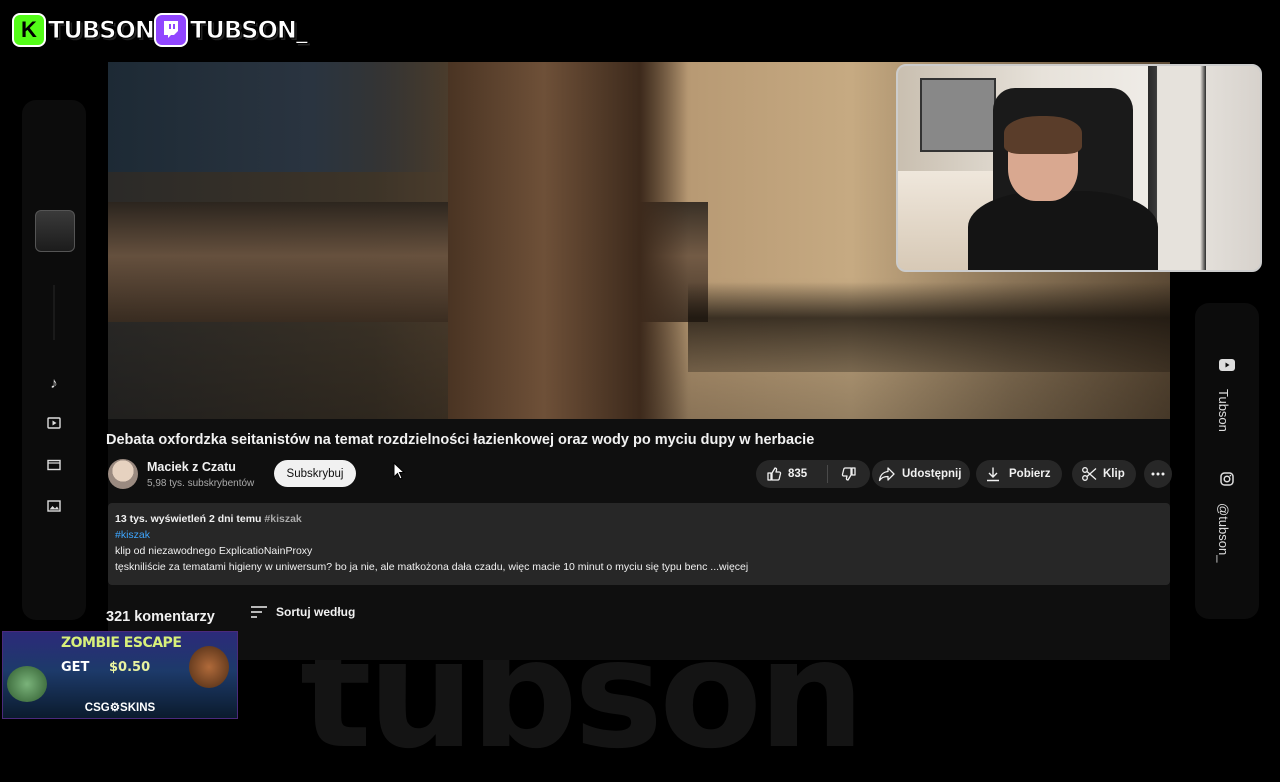 The width and height of the screenshot is (1280, 782). What do you see at coordinates (54, 465) in the screenshot?
I see `film-icon` at bounding box center [54, 465].